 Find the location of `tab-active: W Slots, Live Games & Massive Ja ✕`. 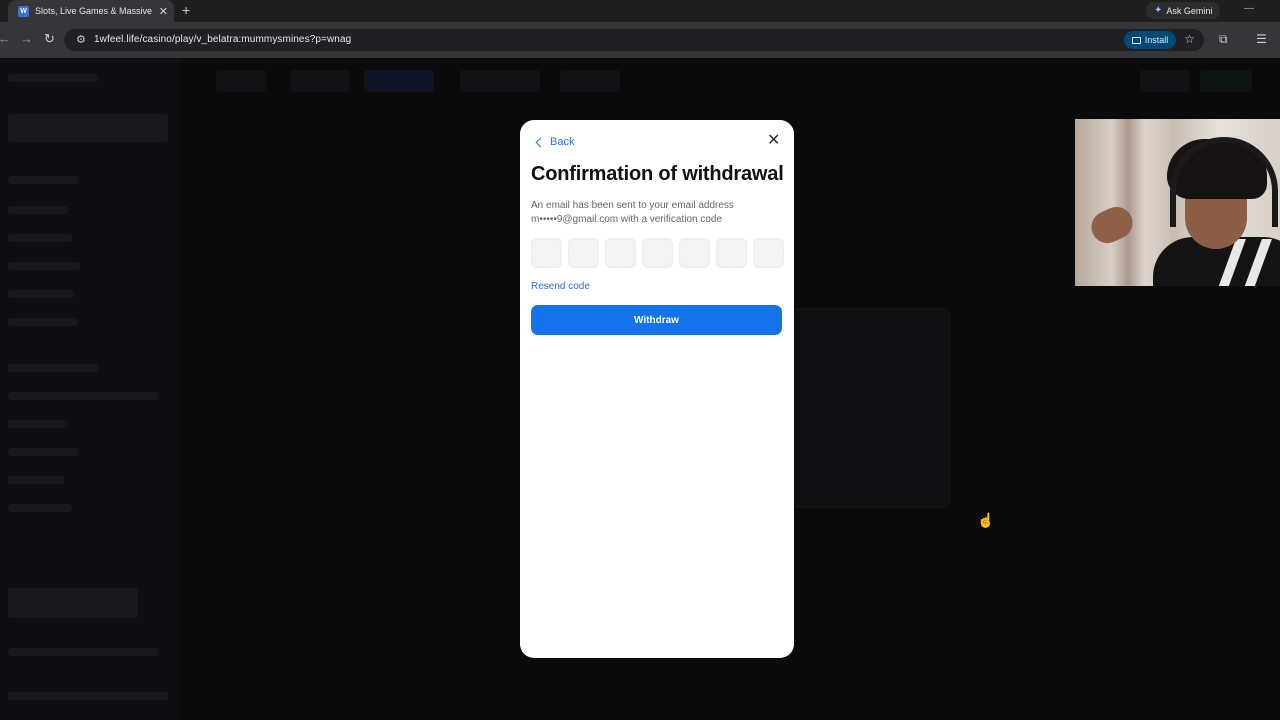

tab-active: W Slots, Live Games & Massive Ja ✕ is located at coordinates (91, 11).